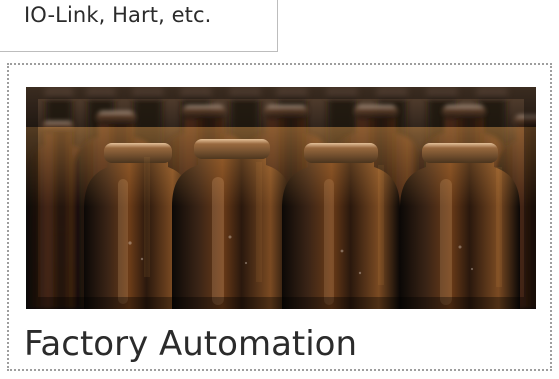 The image size is (559, 379). I want to click on previous-card: IO-Link, Hart, etc., so click(139, 26).